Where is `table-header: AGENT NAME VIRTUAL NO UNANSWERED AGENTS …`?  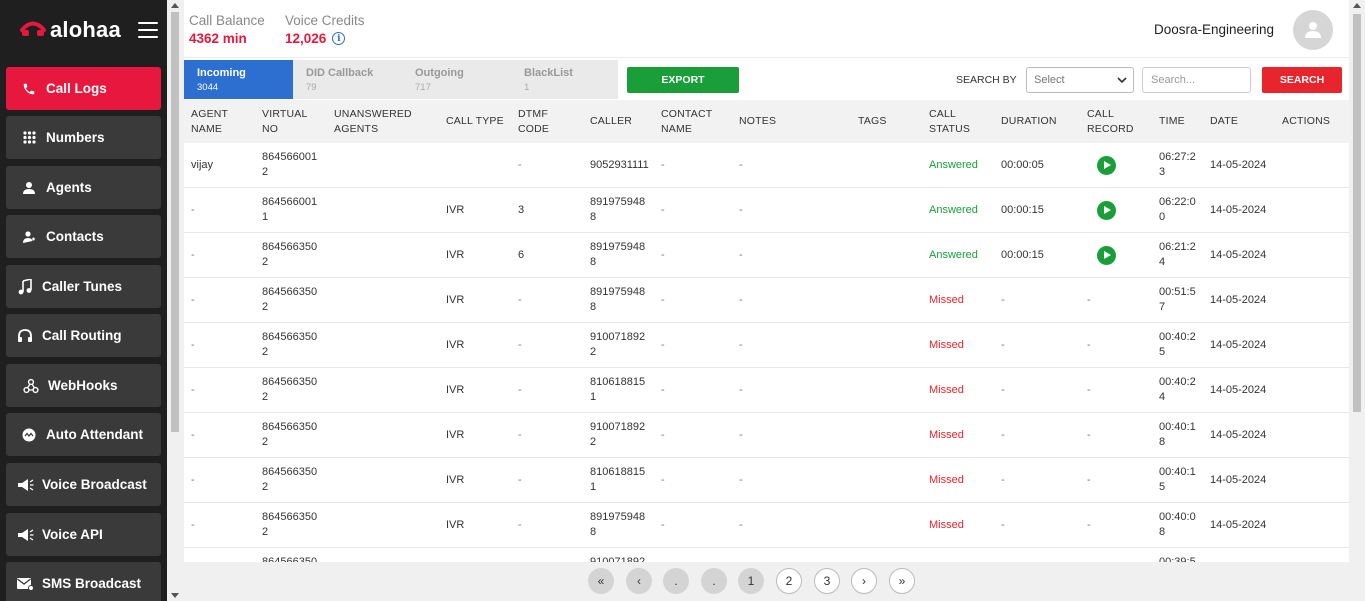
table-header: AGENT NAME VIRTUAL NO UNANSWERED AGENTS … is located at coordinates (766, 121).